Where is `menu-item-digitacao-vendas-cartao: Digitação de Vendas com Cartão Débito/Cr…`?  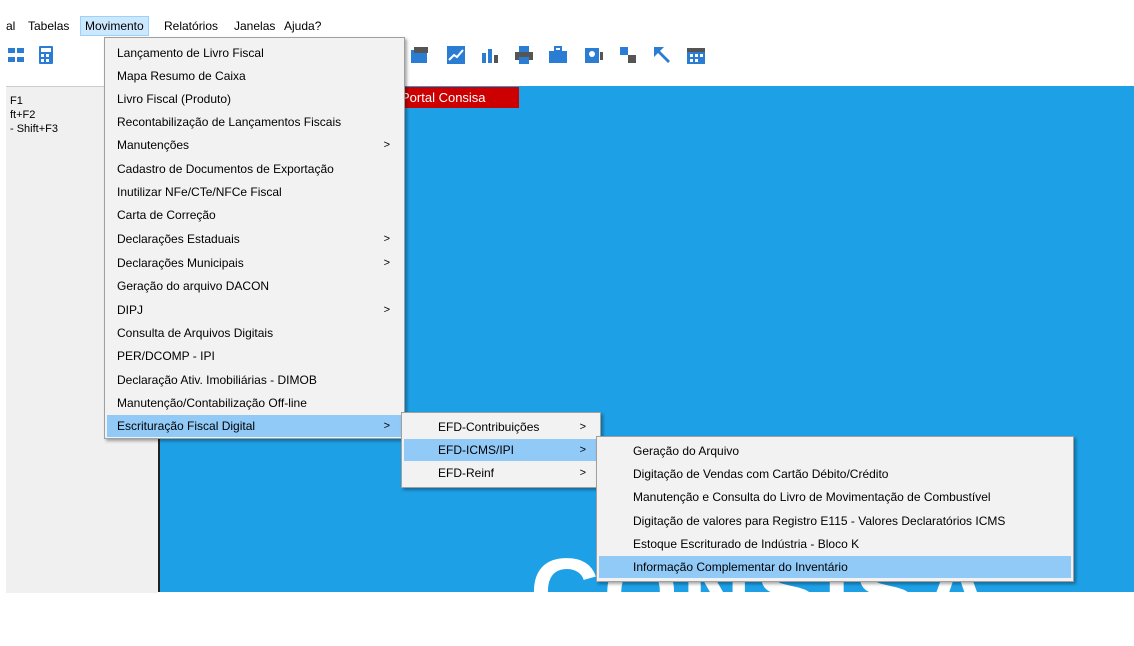
menu-item-digitacao-vendas-cartao: Digitação de Vendas com Cartão Débito/Cr… is located at coordinates (835, 474).